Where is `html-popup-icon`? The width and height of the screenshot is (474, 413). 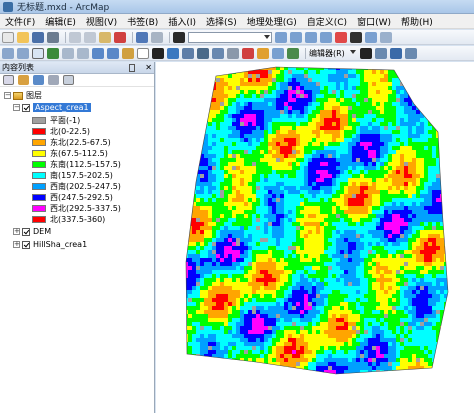 html-popup-icon is located at coordinates (263, 53).